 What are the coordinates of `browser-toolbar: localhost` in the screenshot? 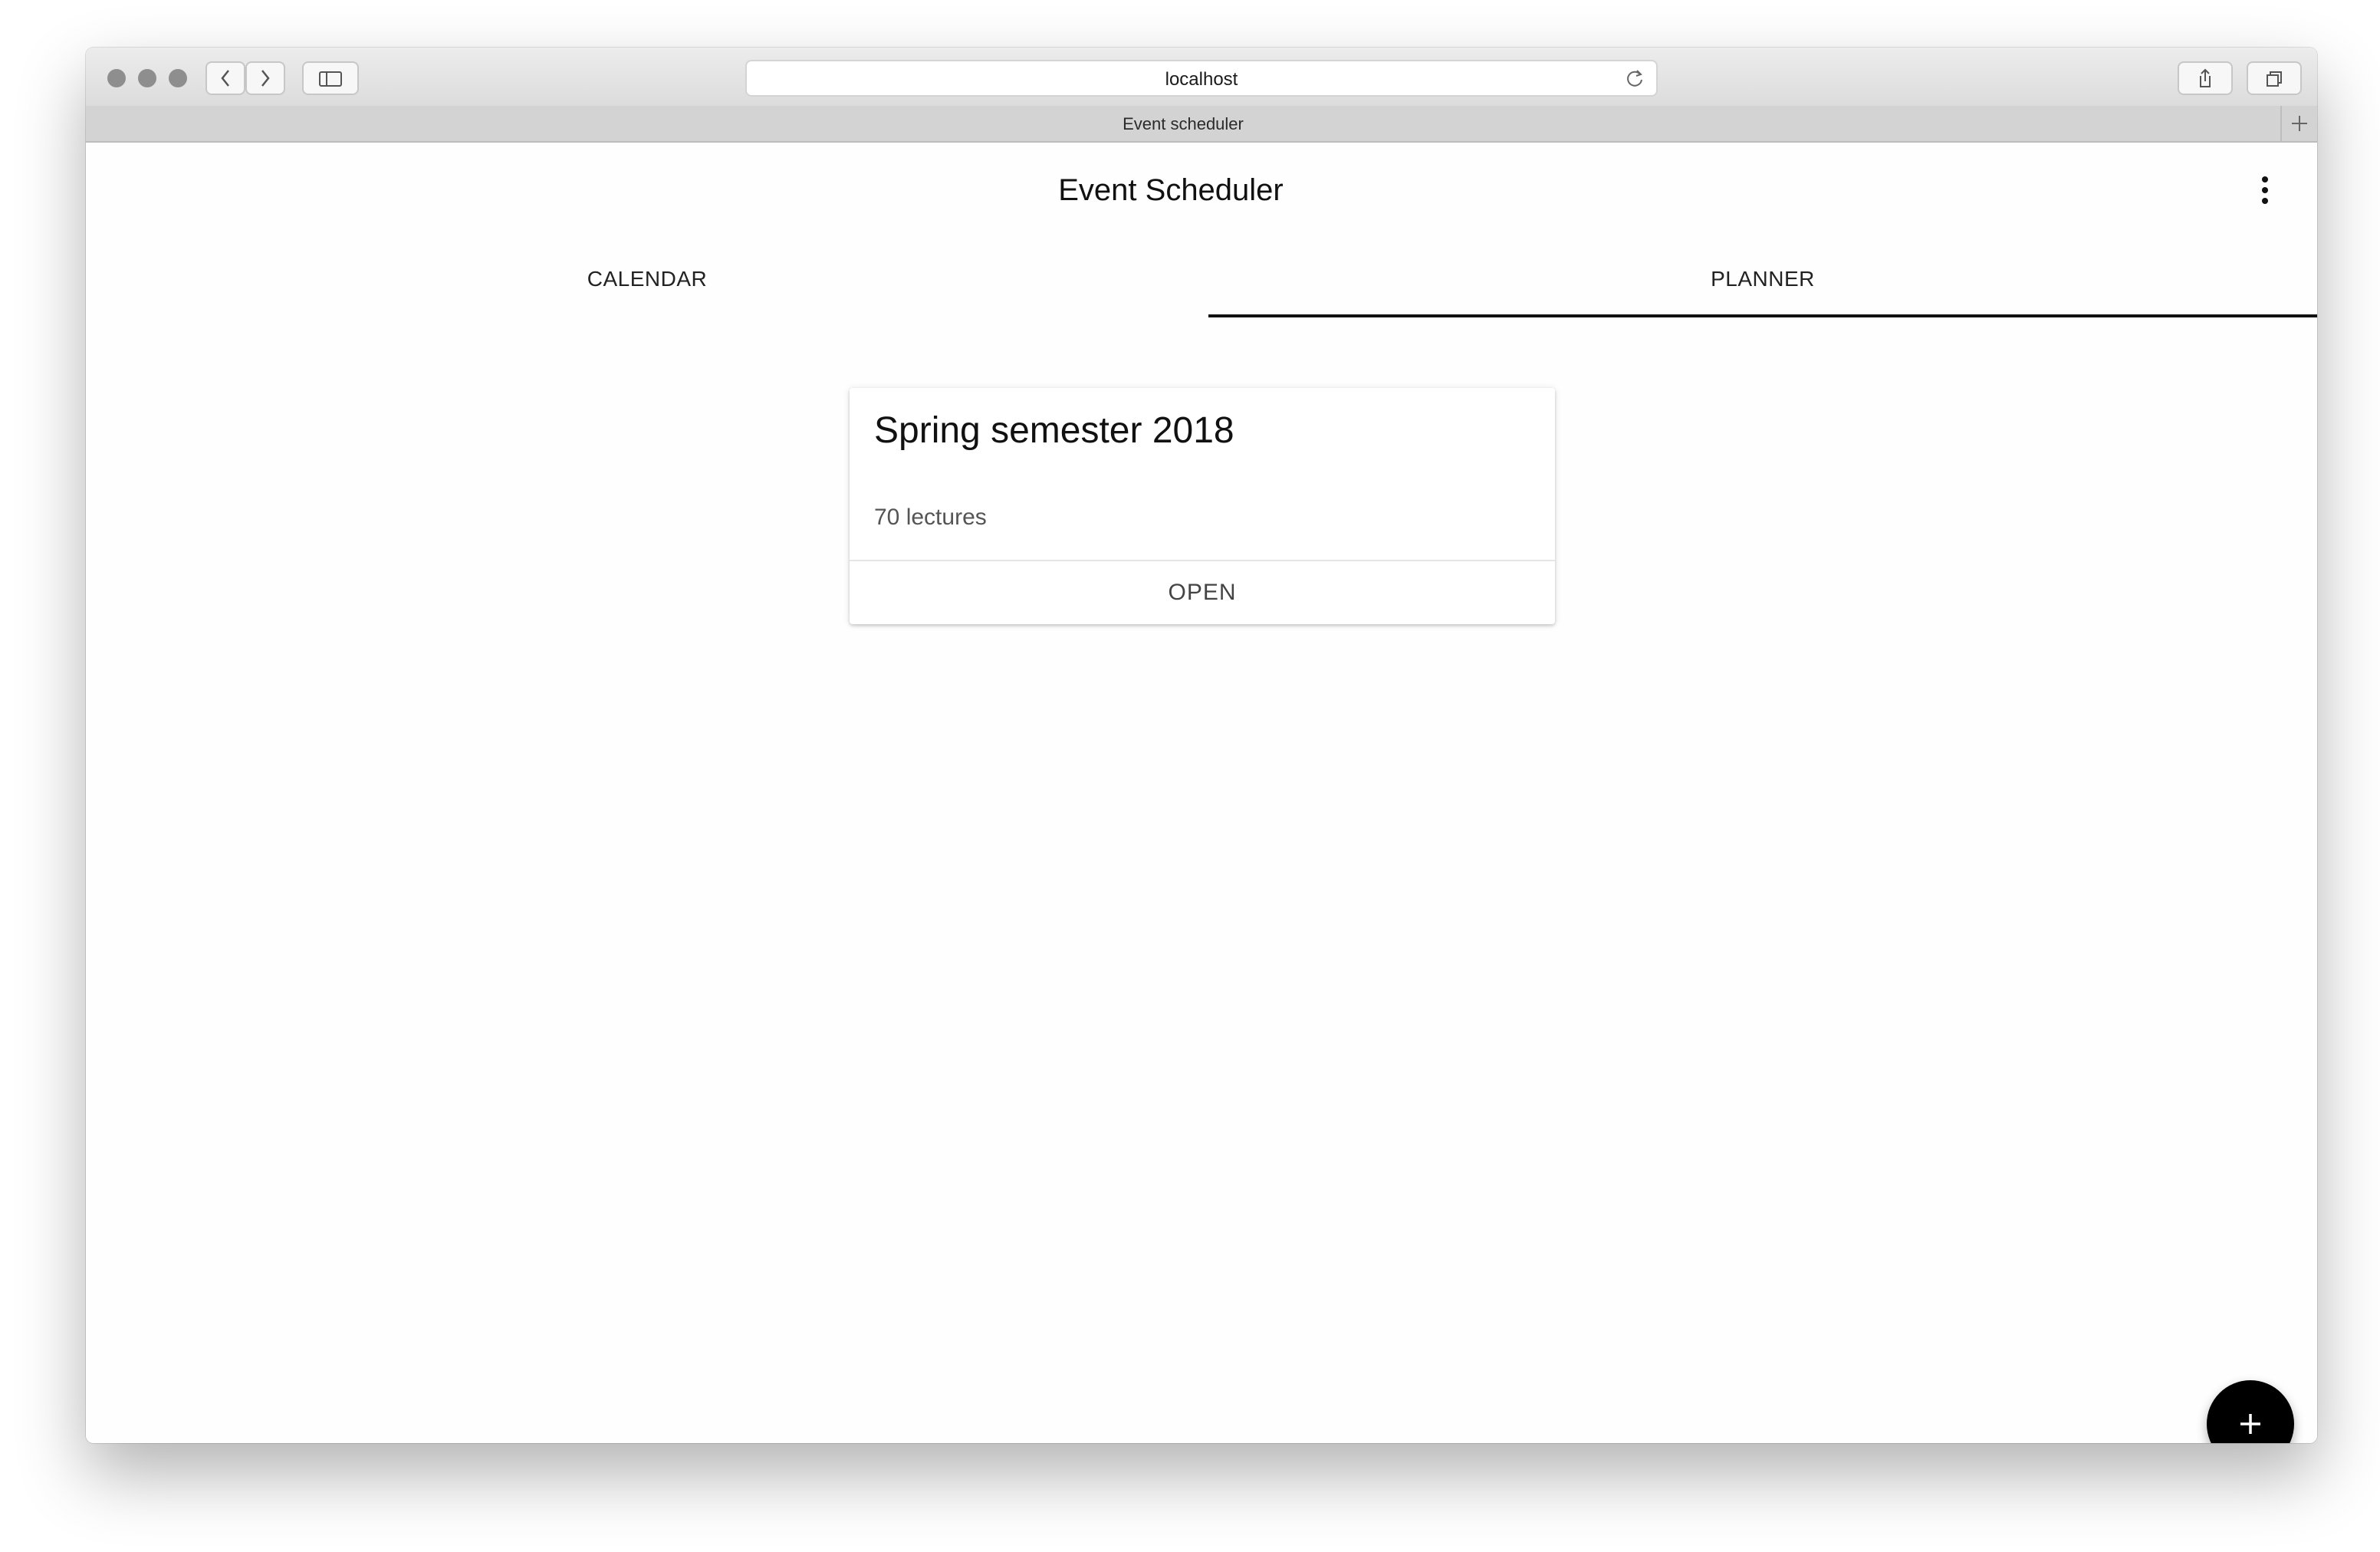 It's located at (1202, 77).